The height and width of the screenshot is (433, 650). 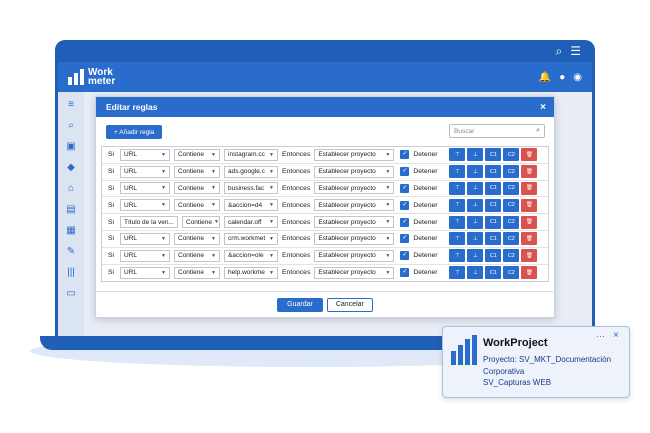 What do you see at coordinates (575, 51) in the screenshot?
I see `menu-icon: ☰` at bounding box center [575, 51].